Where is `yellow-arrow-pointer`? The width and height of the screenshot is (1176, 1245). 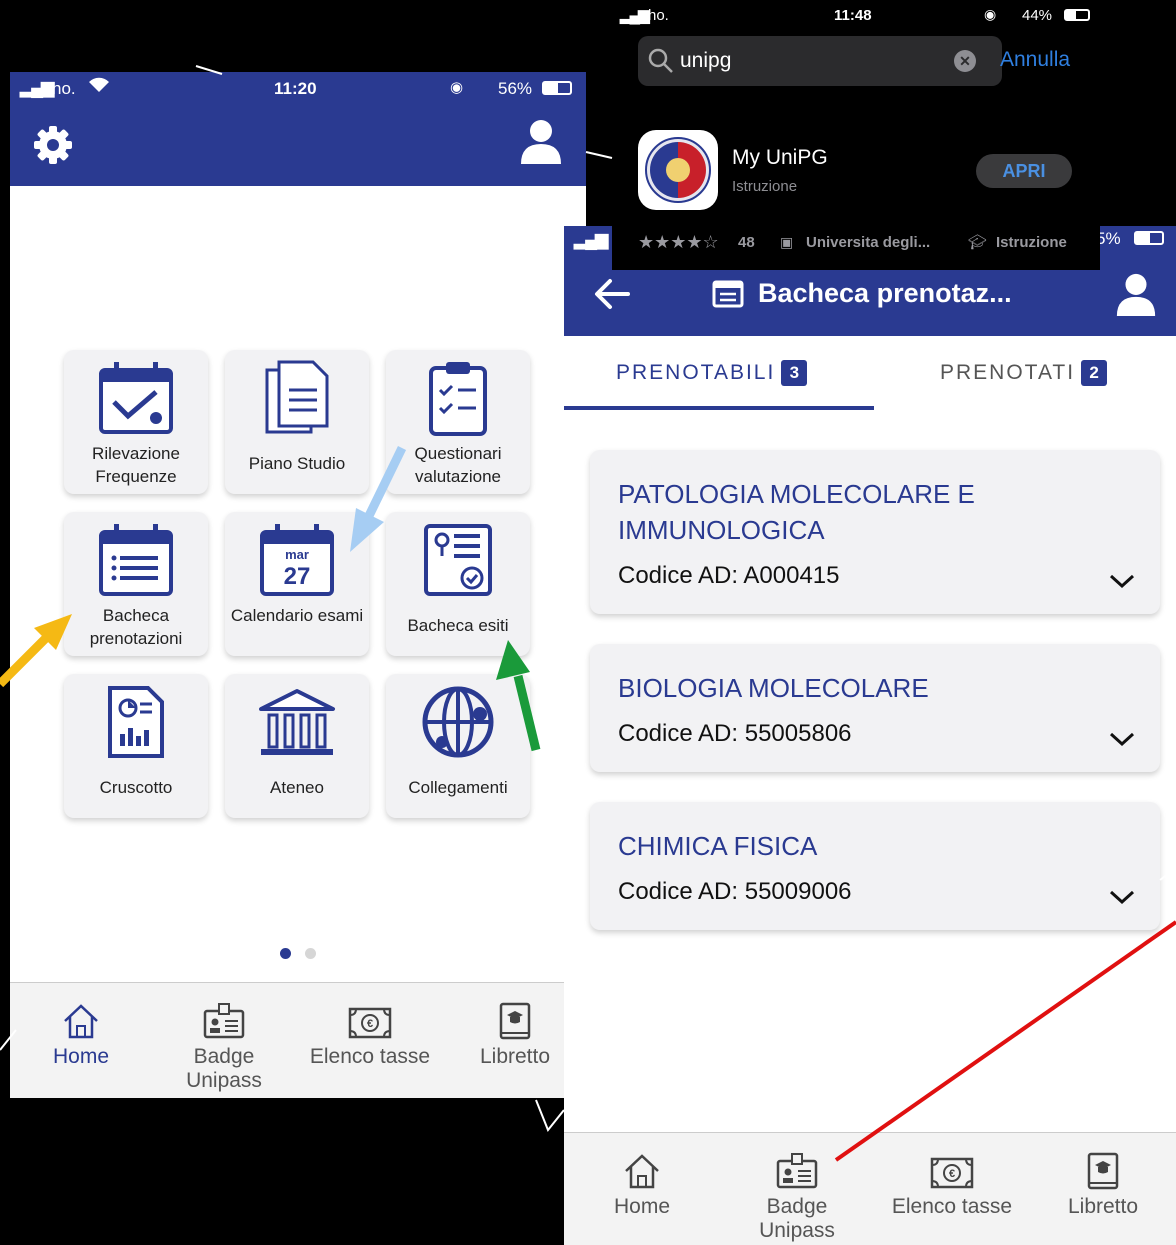 yellow-arrow-pointer is located at coordinates (36, 651).